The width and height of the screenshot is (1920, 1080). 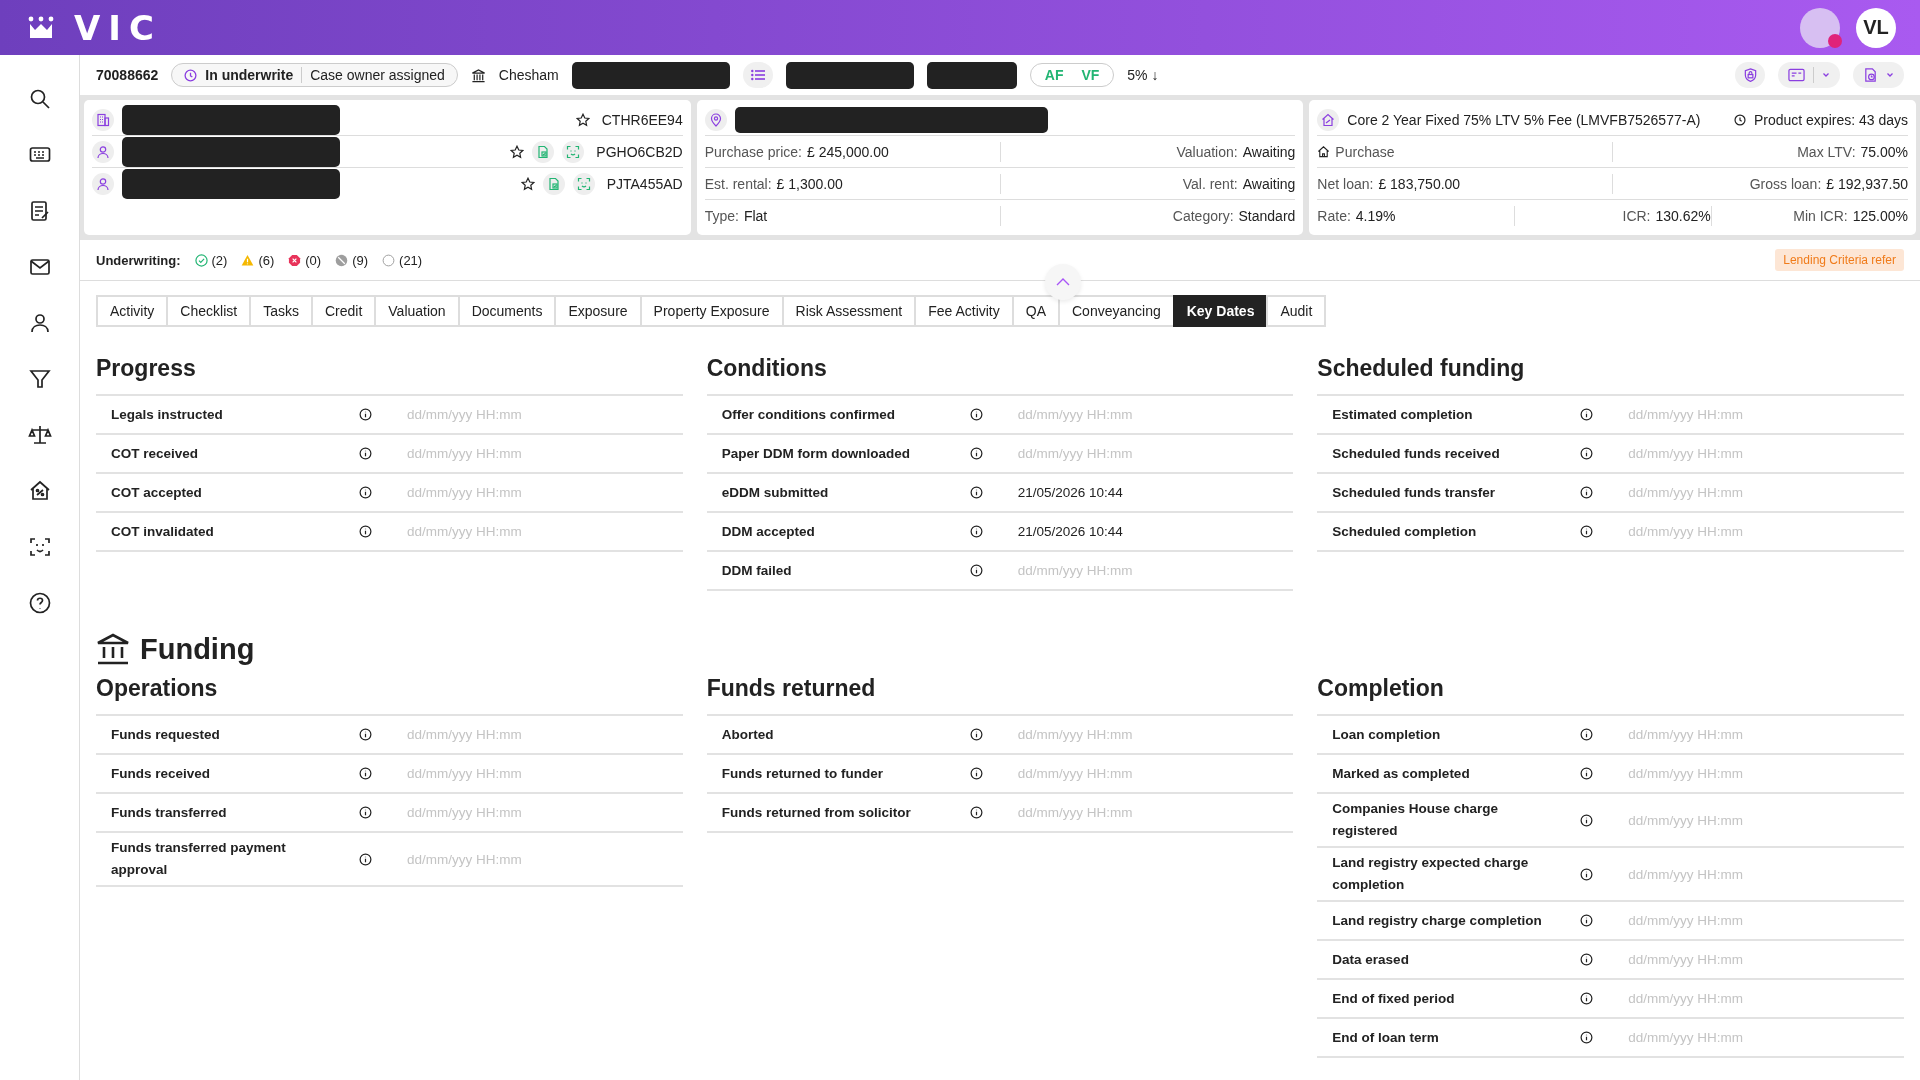 I want to click on field-value: 4.19%, so click(x=1375, y=215).